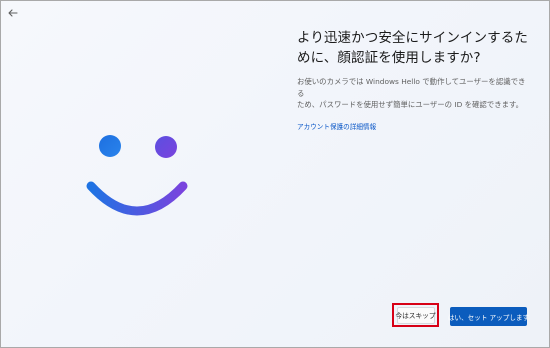 This screenshot has height=348, width=550. I want to click on smiling-face-icon, so click(137, 175).